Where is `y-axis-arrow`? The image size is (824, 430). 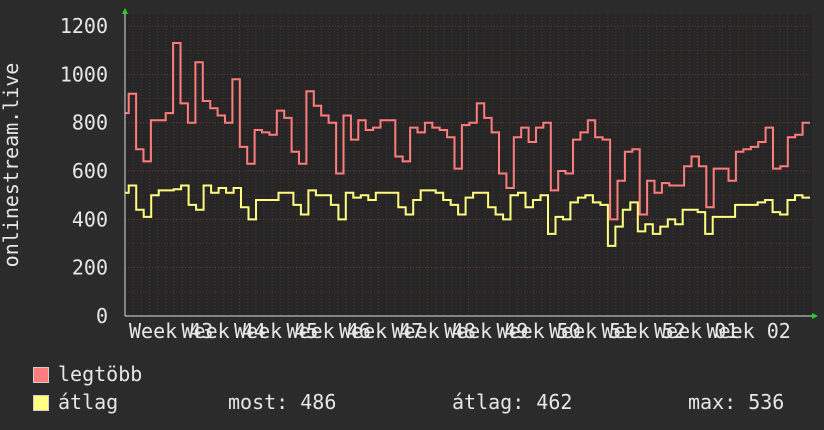
y-axis-arrow is located at coordinates (125, 11).